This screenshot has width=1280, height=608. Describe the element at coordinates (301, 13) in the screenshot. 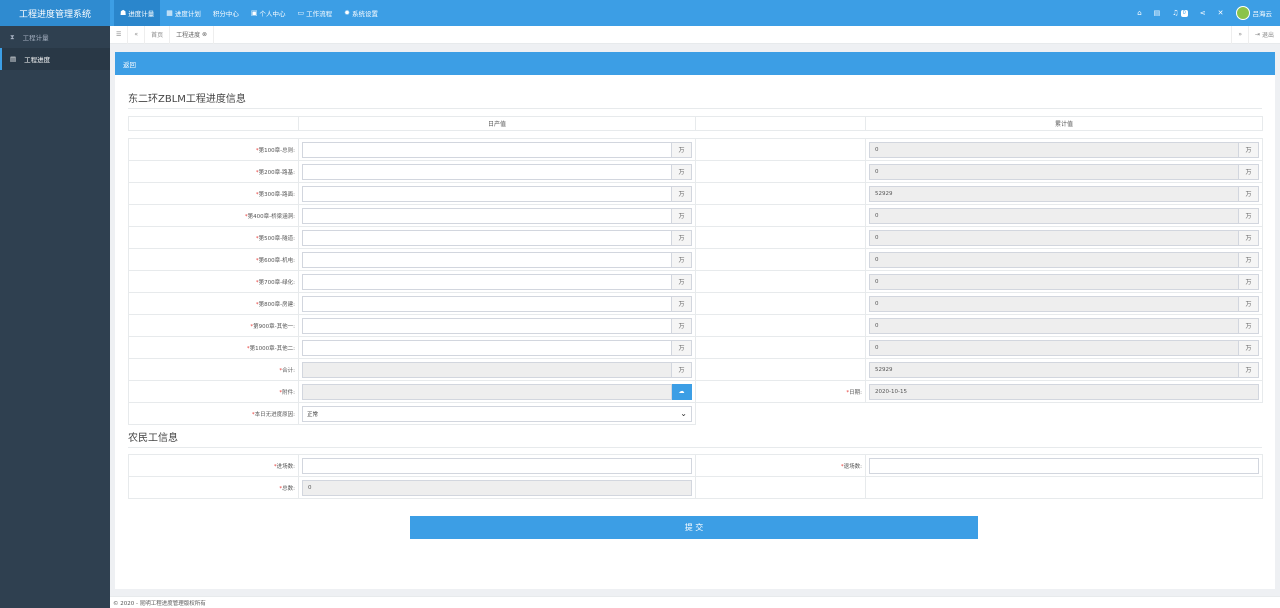

I see `monitor-icon: ▭` at that location.